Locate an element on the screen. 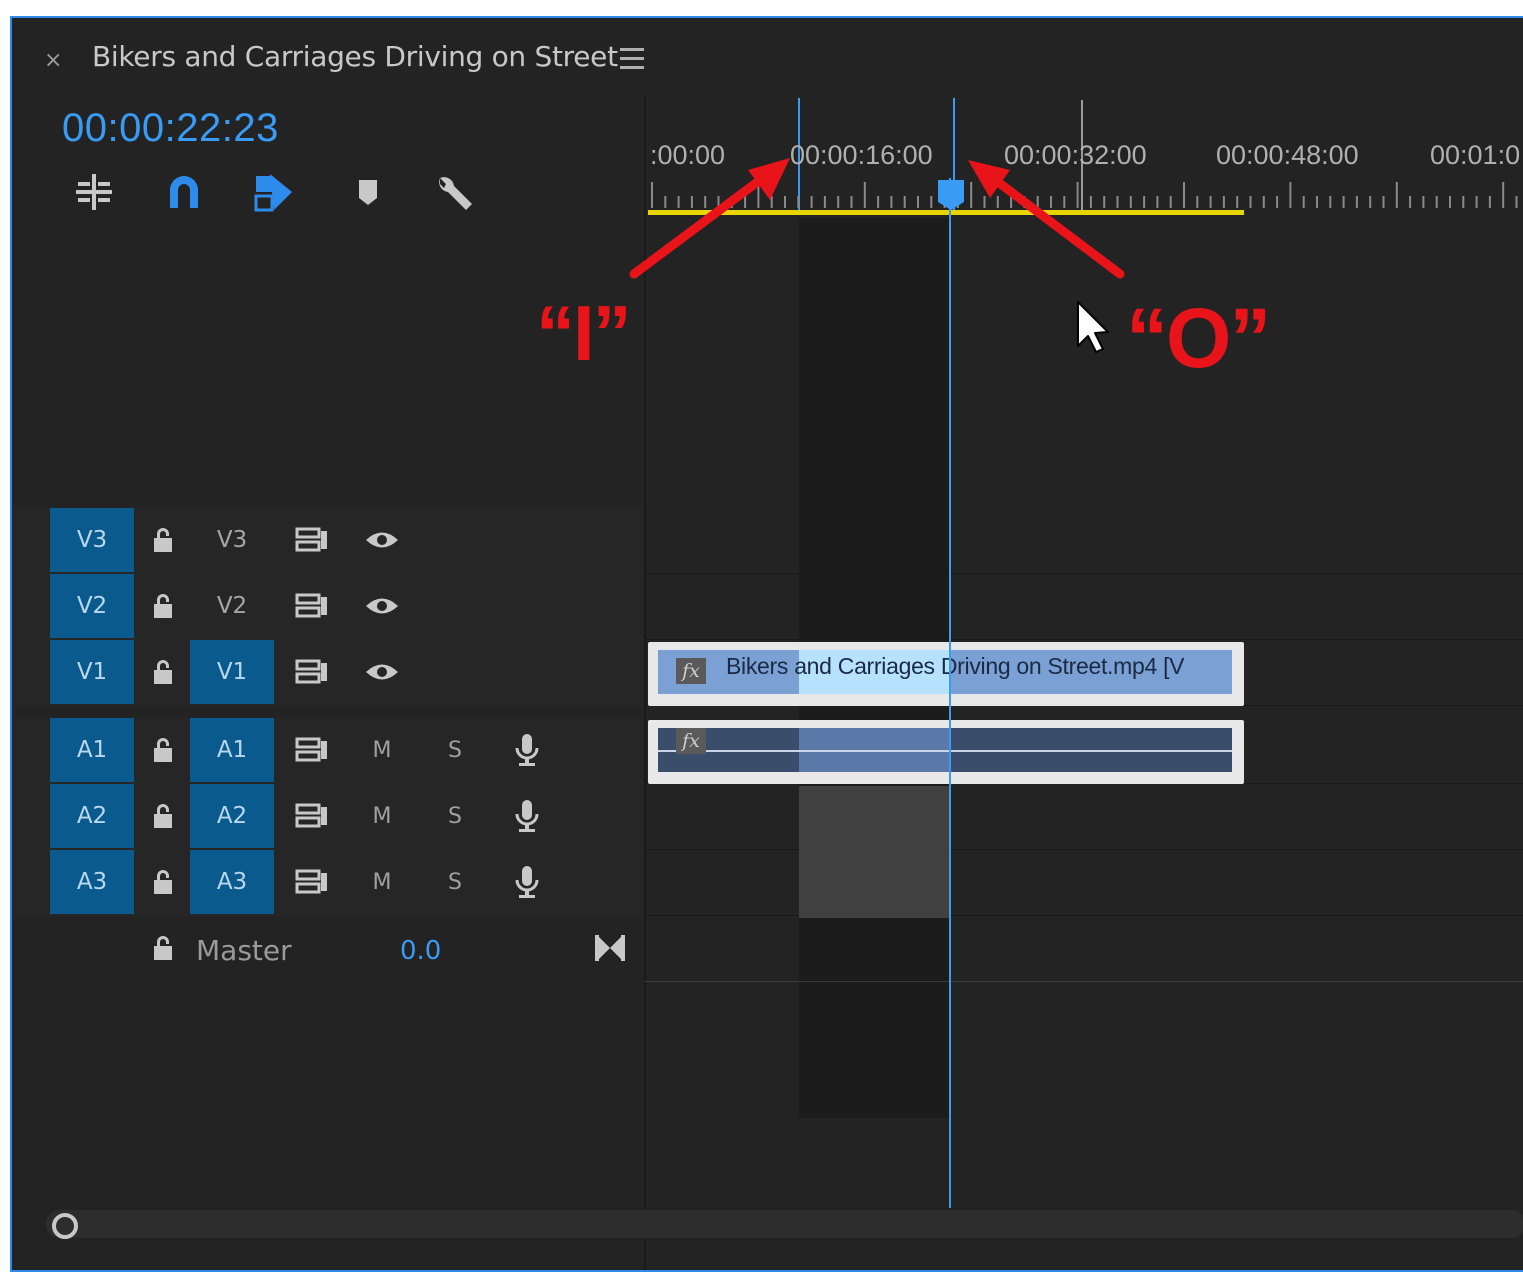 Image resolution: width=1523 pixels, height=1272 pixels. track-header-master is located at coordinates (328, 949).